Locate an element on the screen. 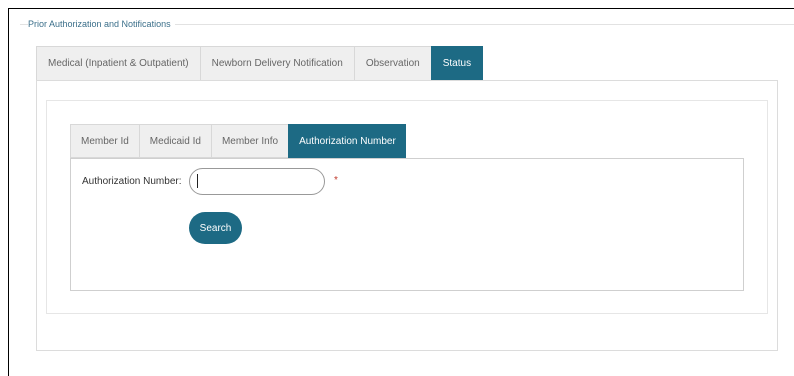  subtab-member-info: Member Info is located at coordinates (249, 141).